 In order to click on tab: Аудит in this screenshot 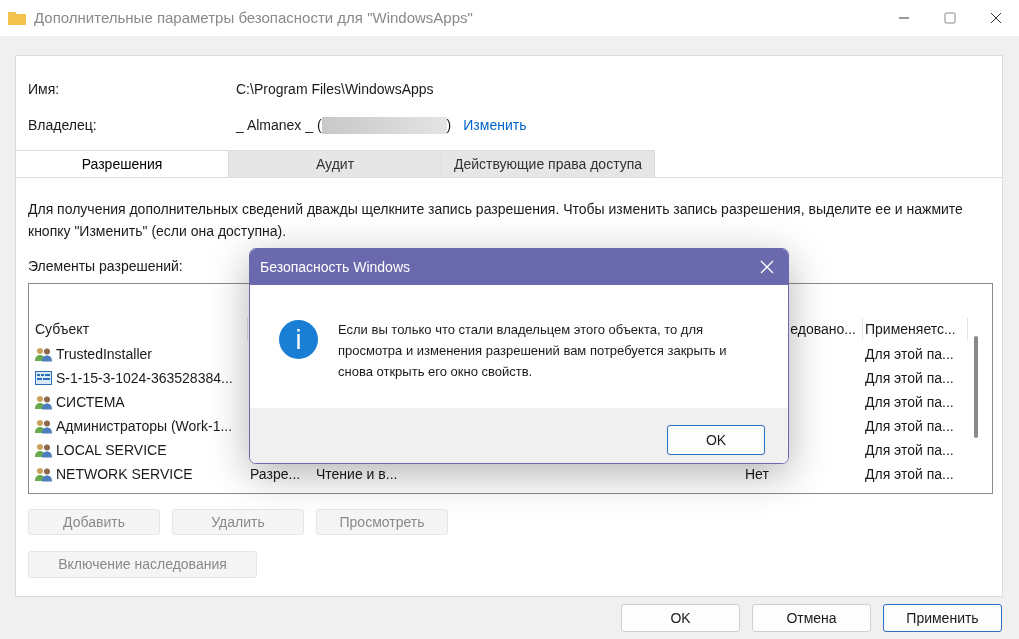, I will do `click(335, 163)`.